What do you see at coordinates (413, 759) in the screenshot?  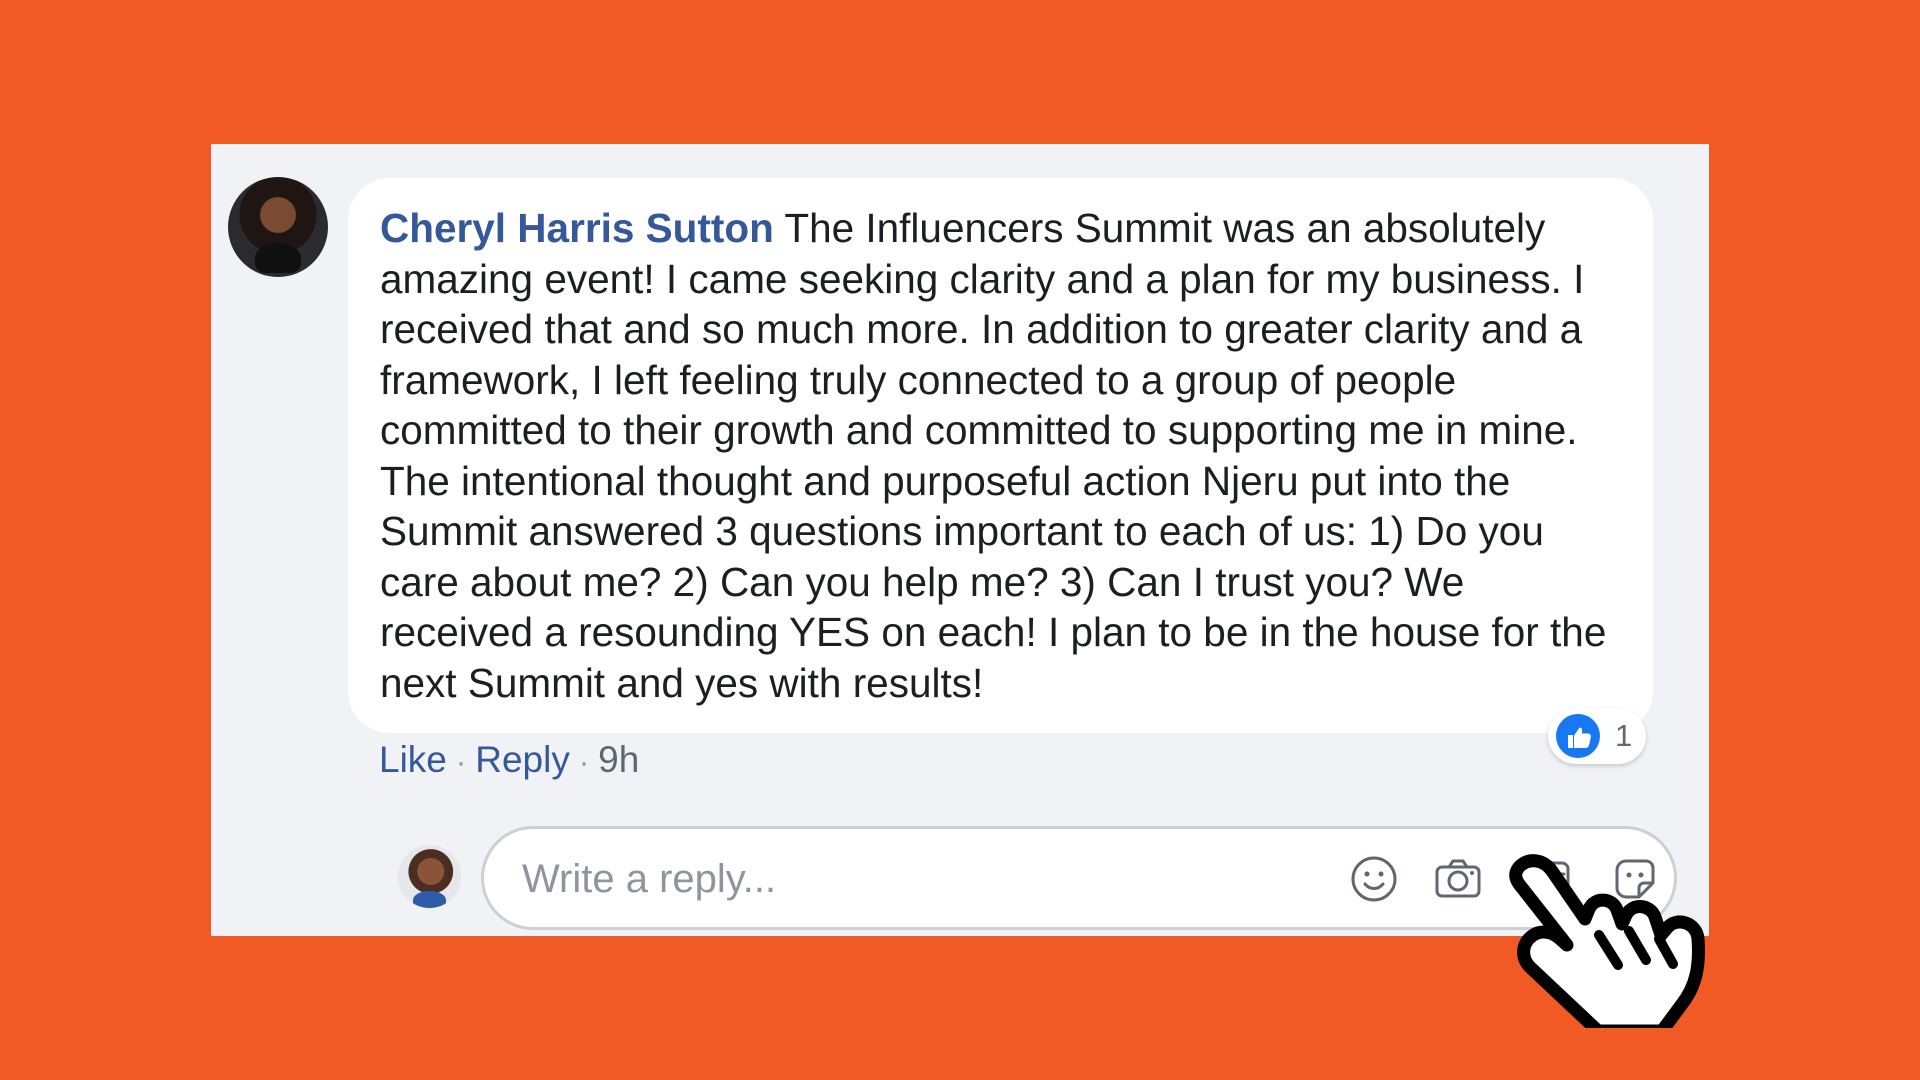 I see `like-link: Like` at bounding box center [413, 759].